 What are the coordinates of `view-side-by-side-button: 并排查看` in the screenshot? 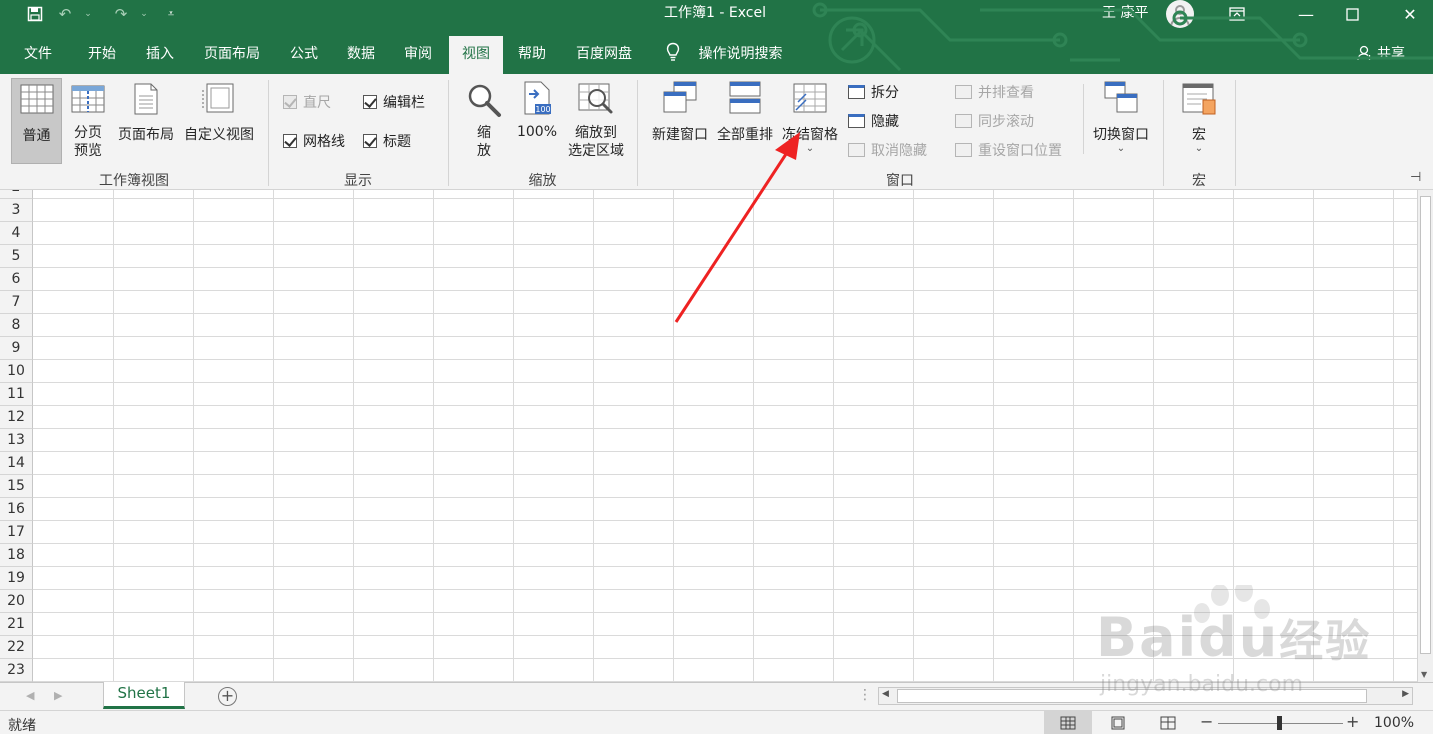 It's located at (994, 92).